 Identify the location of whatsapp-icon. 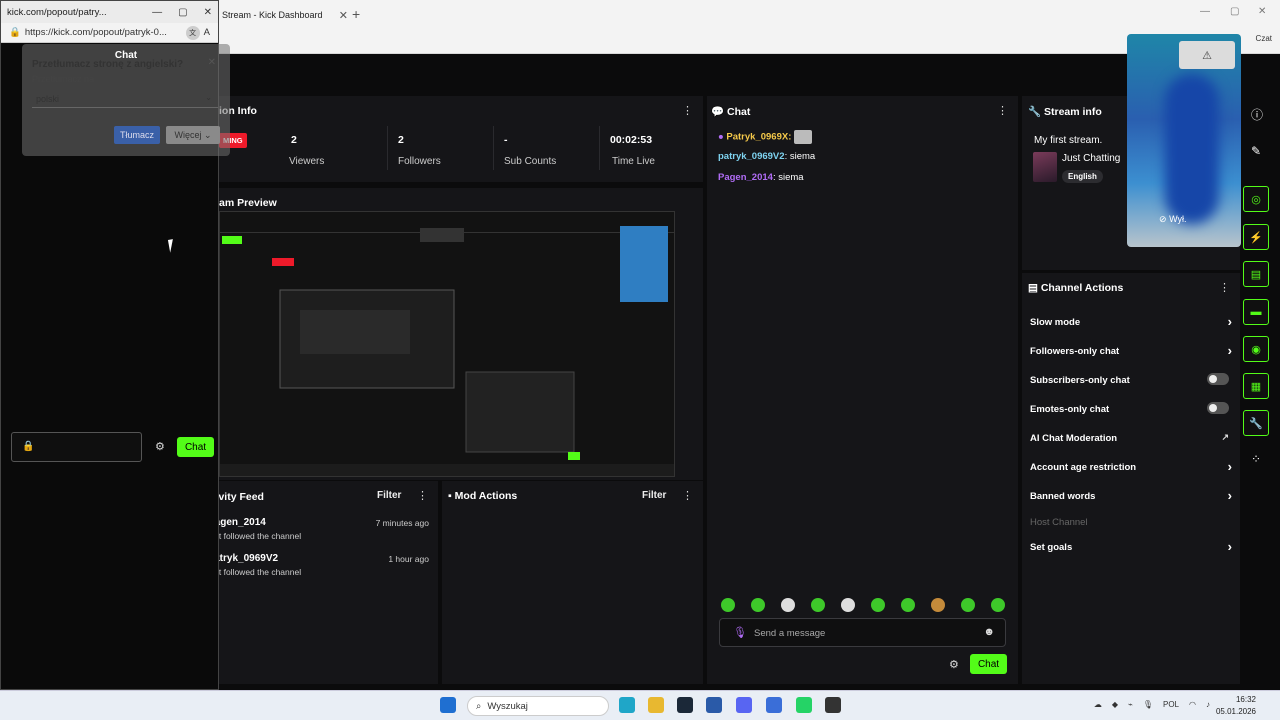
(804, 705).